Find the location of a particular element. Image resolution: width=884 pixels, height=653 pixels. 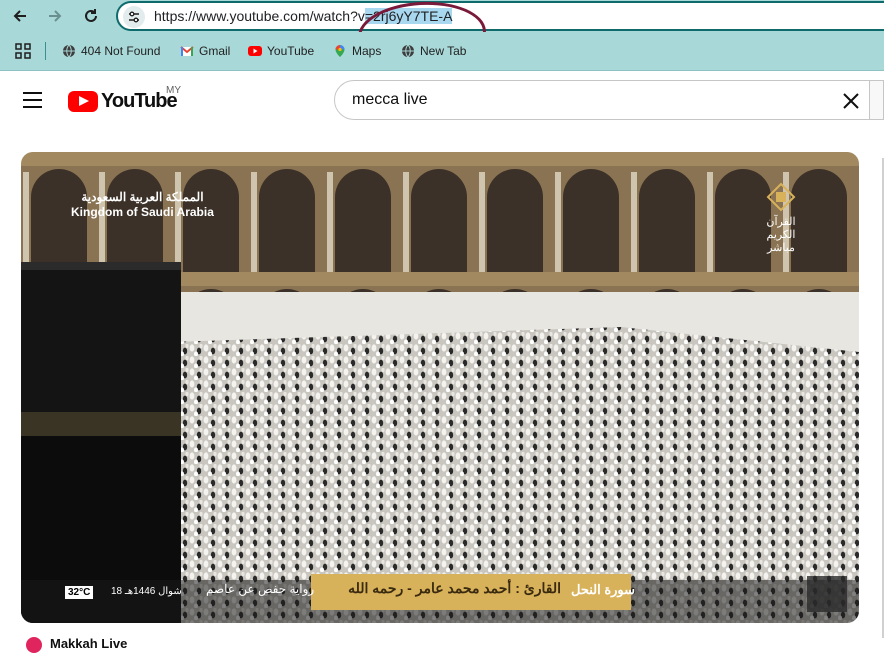

youtube-logo: YouTube is located at coordinates (123, 101).